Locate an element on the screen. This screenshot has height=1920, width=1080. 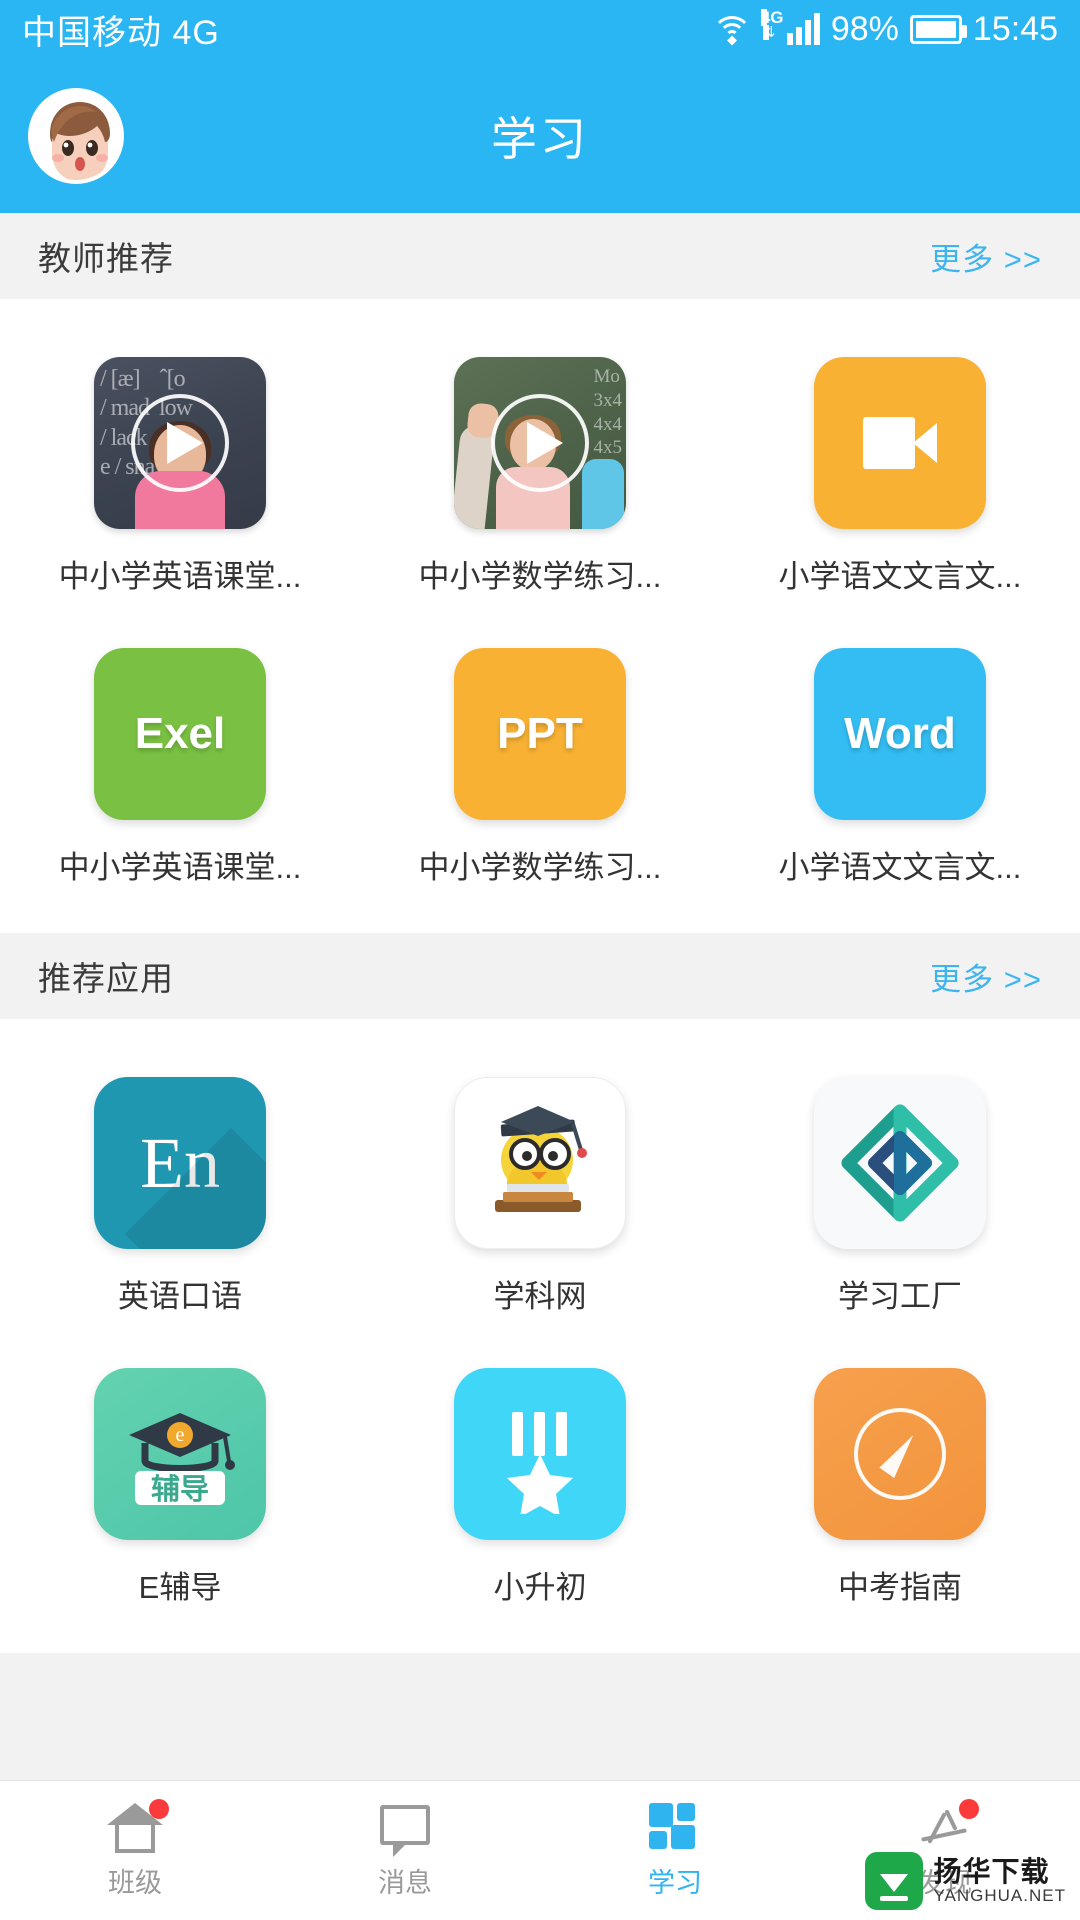
learning-factory-diamond-icon is located at coordinates (899, 1163).